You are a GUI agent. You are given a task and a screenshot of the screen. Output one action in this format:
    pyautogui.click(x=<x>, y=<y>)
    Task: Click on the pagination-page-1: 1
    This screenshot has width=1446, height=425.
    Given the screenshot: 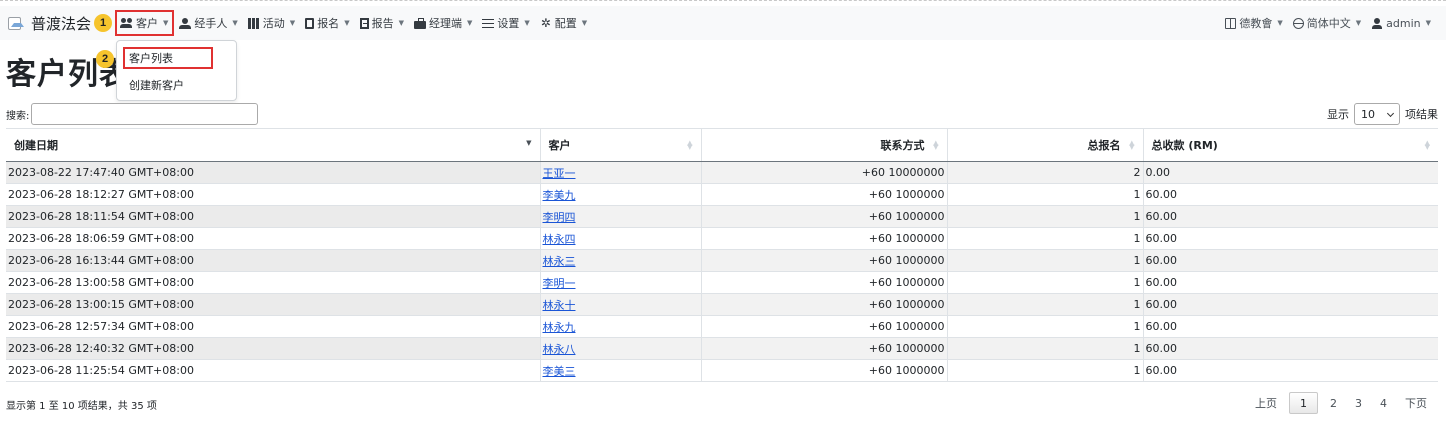 What is the action you would take?
    pyautogui.click(x=1303, y=403)
    